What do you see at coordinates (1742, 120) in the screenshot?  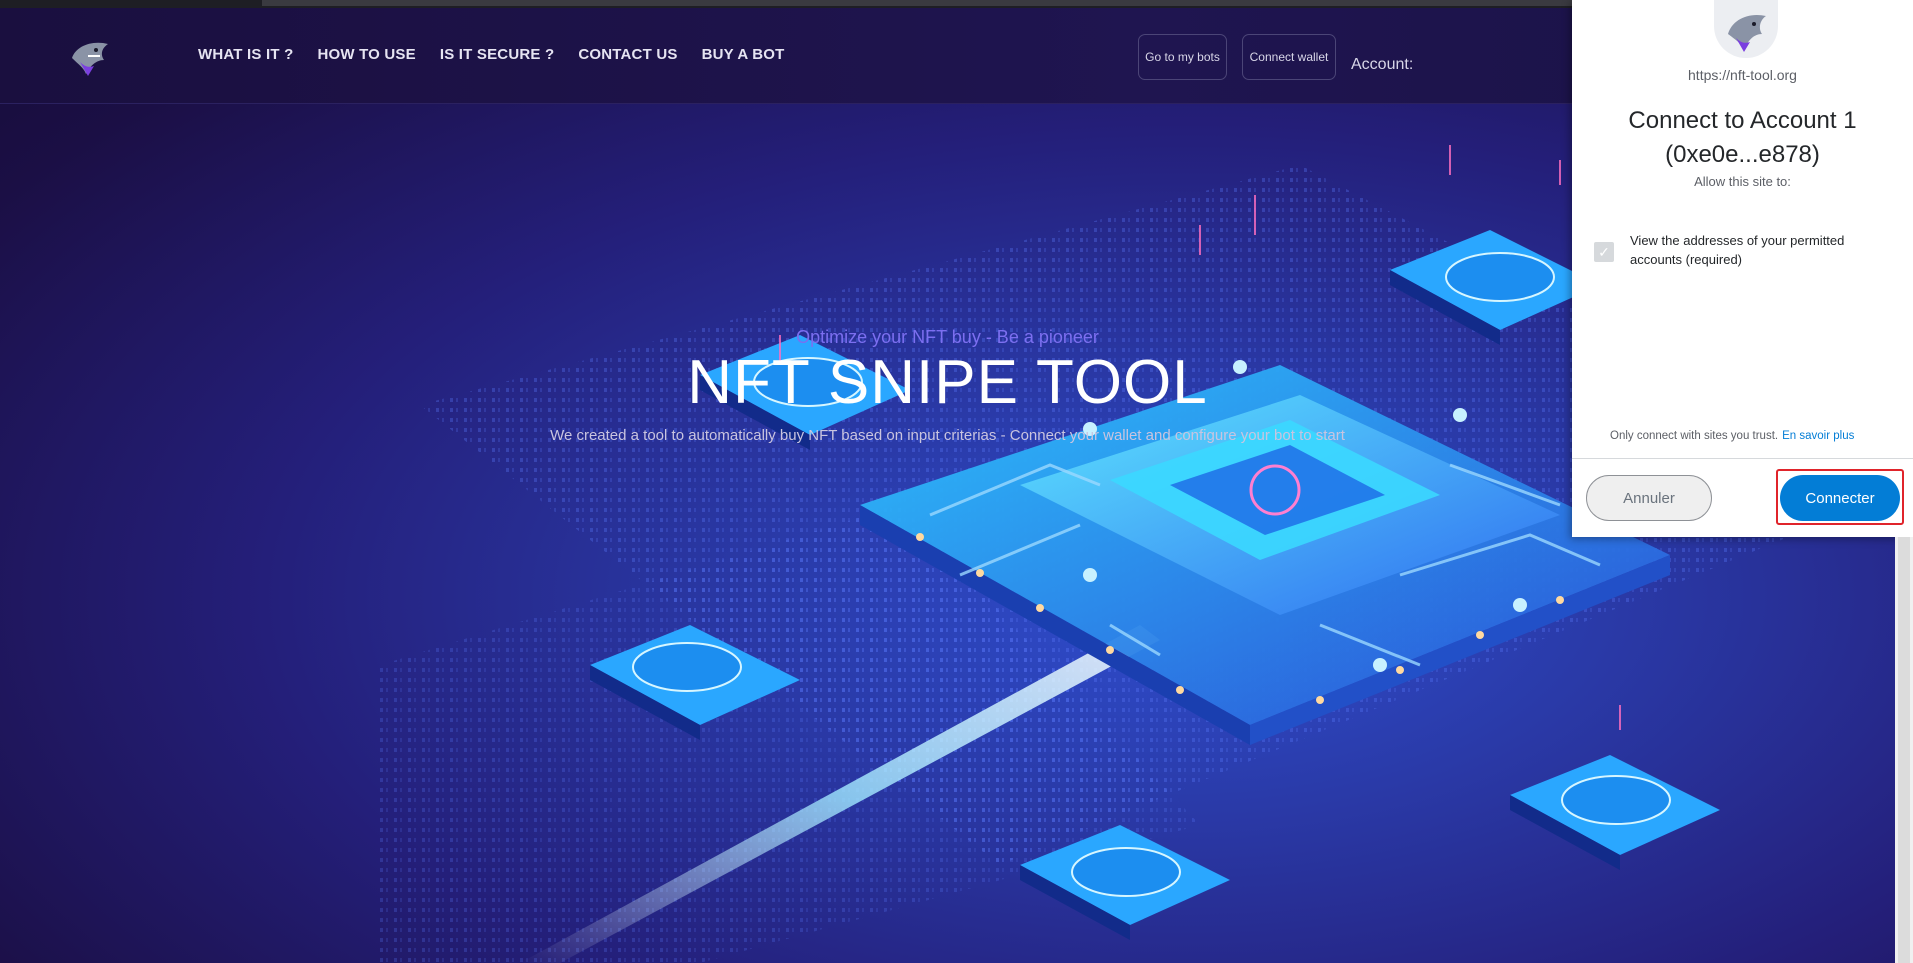 I see `popup-title-line-1: Connect to Account 1` at bounding box center [1742, 120].